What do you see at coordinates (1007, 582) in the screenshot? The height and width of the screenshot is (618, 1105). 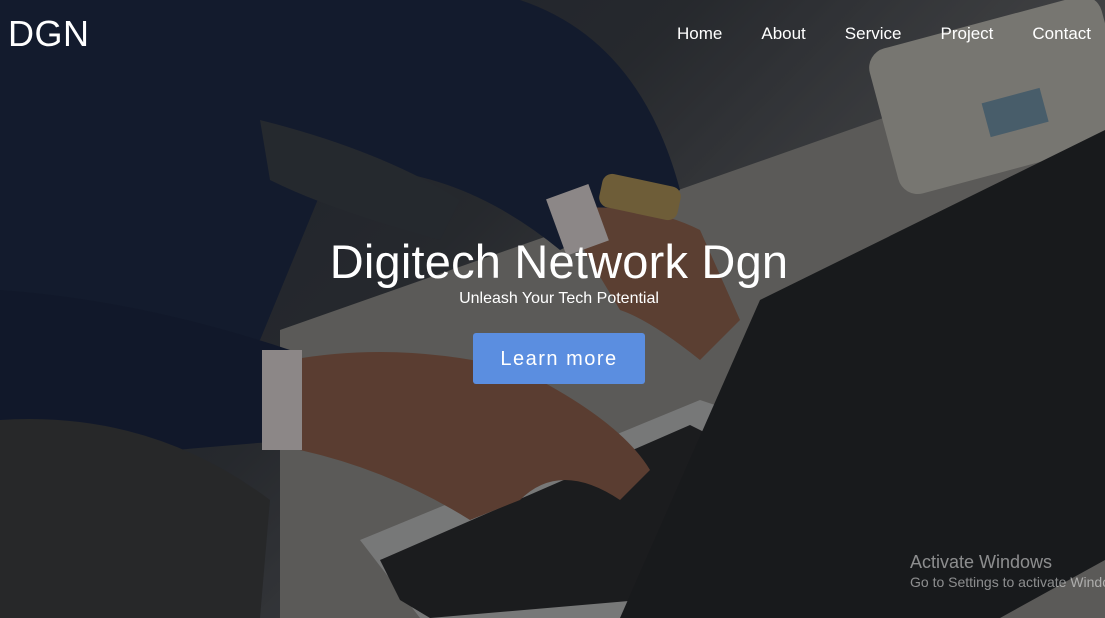 I see `activate-windows-subtitle: Go to Settings to activate Windows.` at bounding box center [1007, 582].